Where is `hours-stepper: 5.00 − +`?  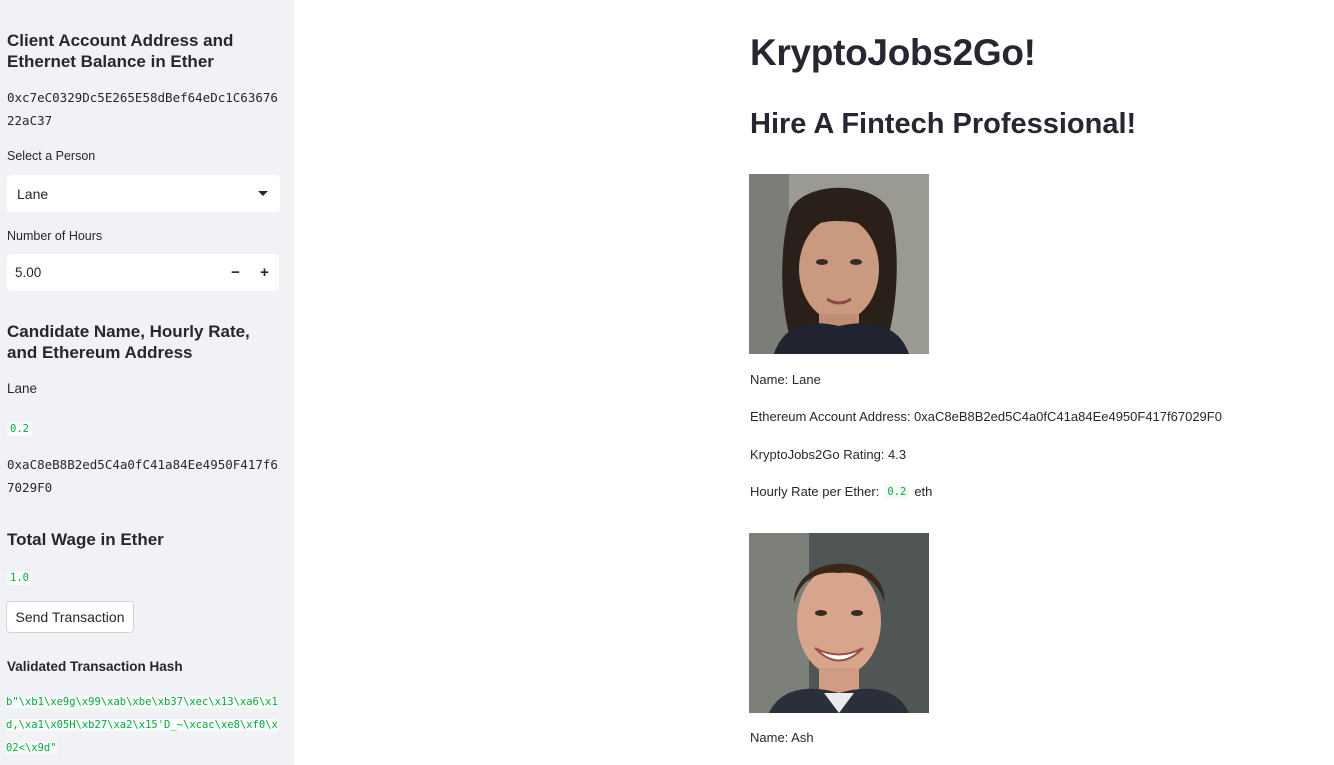
hours-stepper: 5.00 − + is located at coordinates (143, 272).